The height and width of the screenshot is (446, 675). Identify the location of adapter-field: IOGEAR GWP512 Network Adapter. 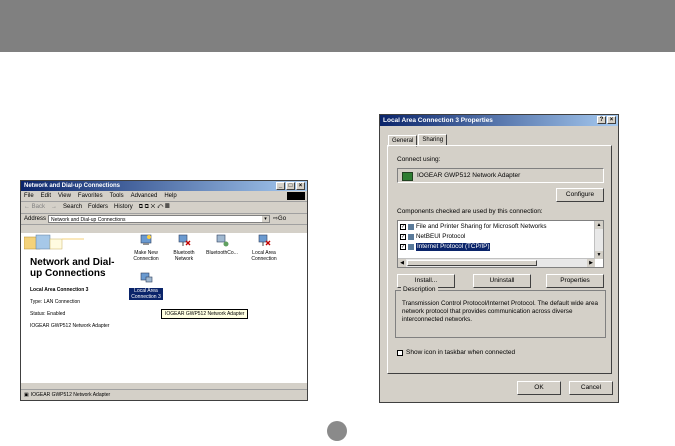
(500, 175).